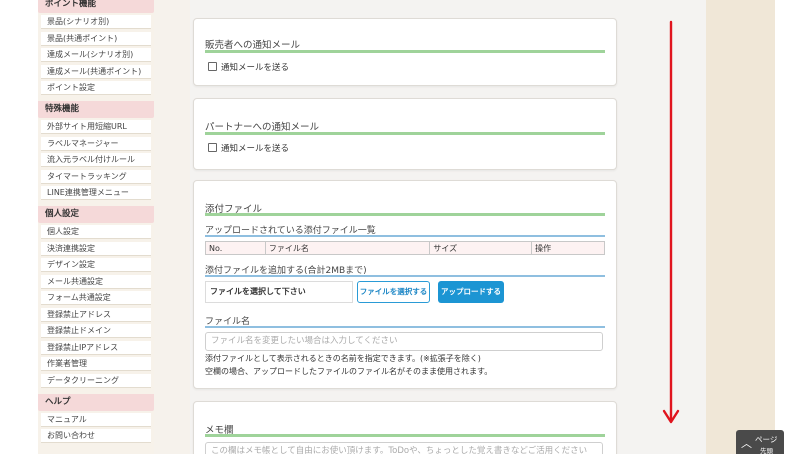  What do you see at coordinates (96, 265) in the screenshot?
I see `sidebar-item-design: デザイン設定` at bounding box center [96, 265].